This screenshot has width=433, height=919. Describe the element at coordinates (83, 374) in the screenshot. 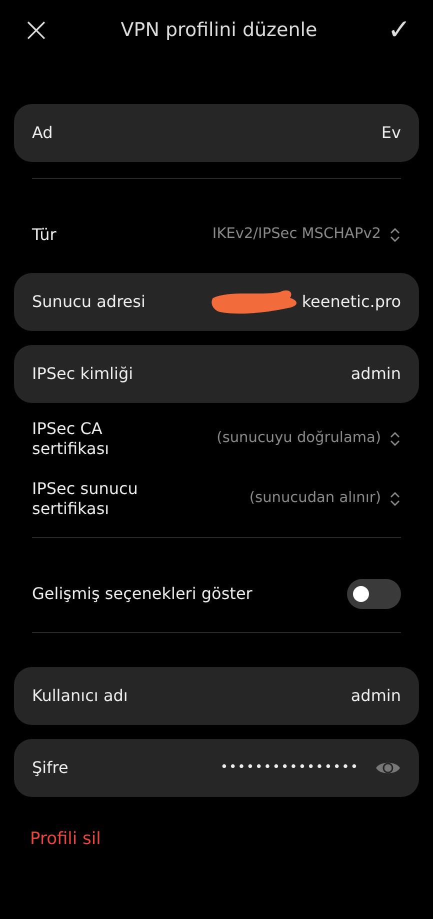

I see `field-label: IPSec kimliği` at that location.